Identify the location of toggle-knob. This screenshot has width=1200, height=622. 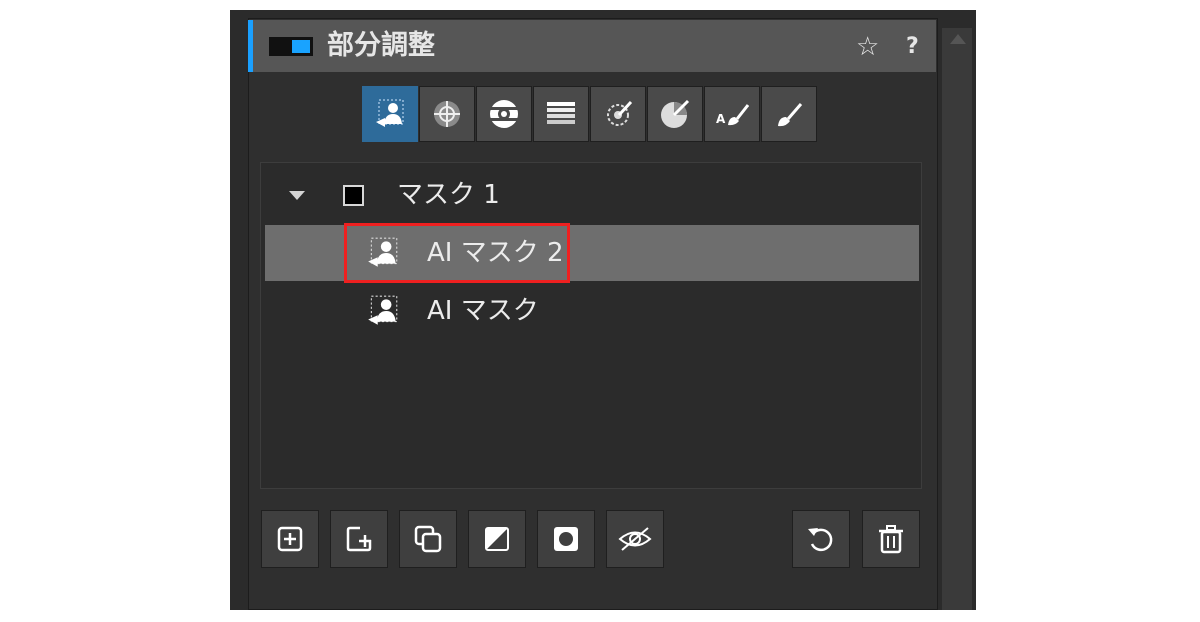
(301, 46).